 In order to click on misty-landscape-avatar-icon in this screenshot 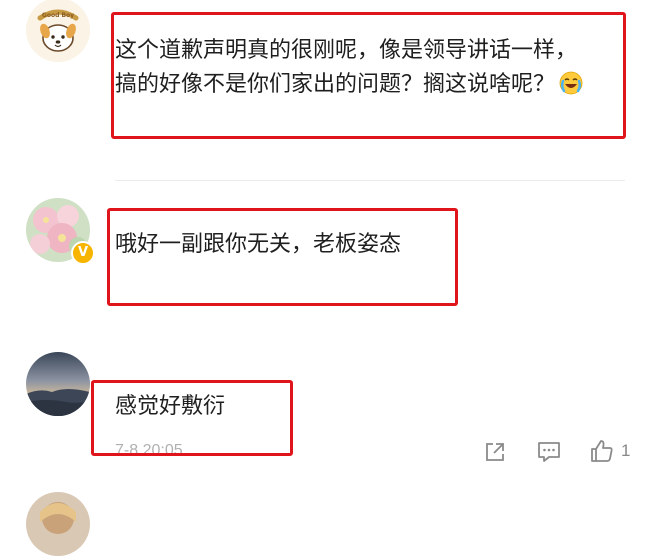, I will do `click(58, 384)`.